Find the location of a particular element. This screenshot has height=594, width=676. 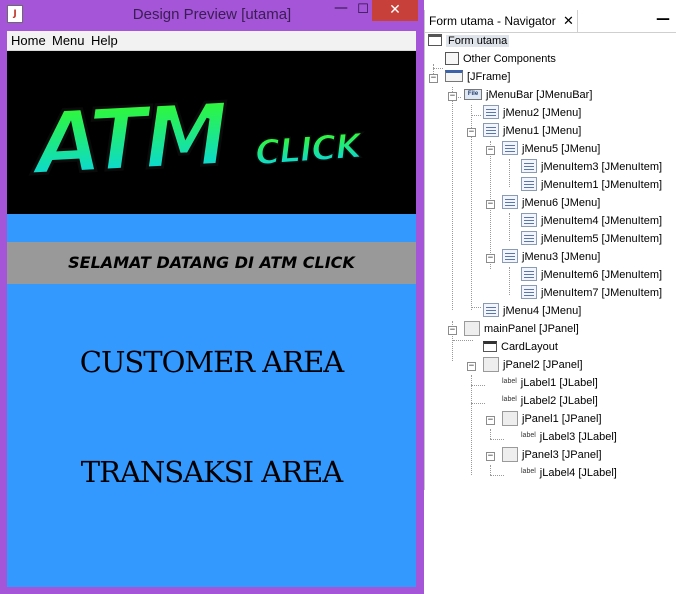

logo-atm-text: ATM is located at coordinates (128, 140).